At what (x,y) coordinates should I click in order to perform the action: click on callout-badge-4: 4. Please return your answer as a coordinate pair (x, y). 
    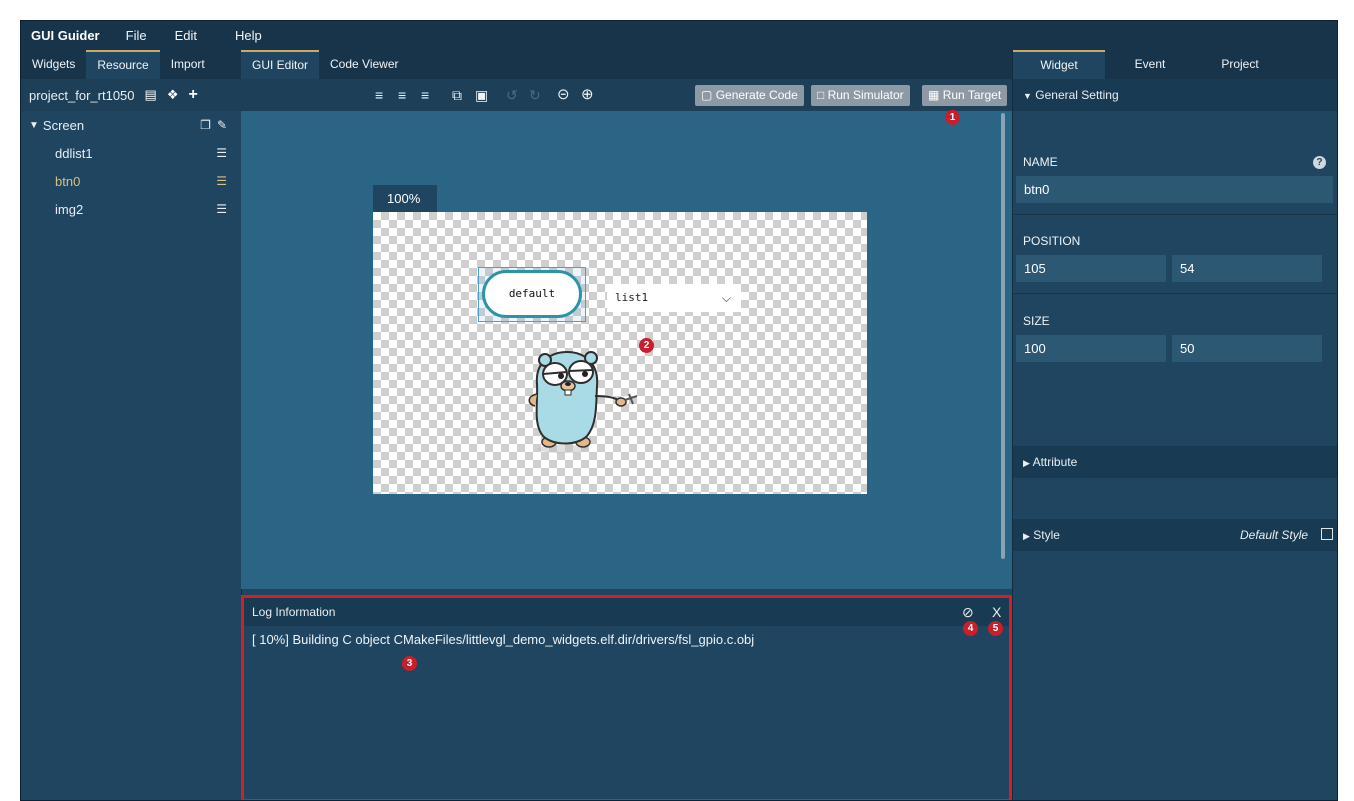
    Looking at the image, I should click on (970, 628).